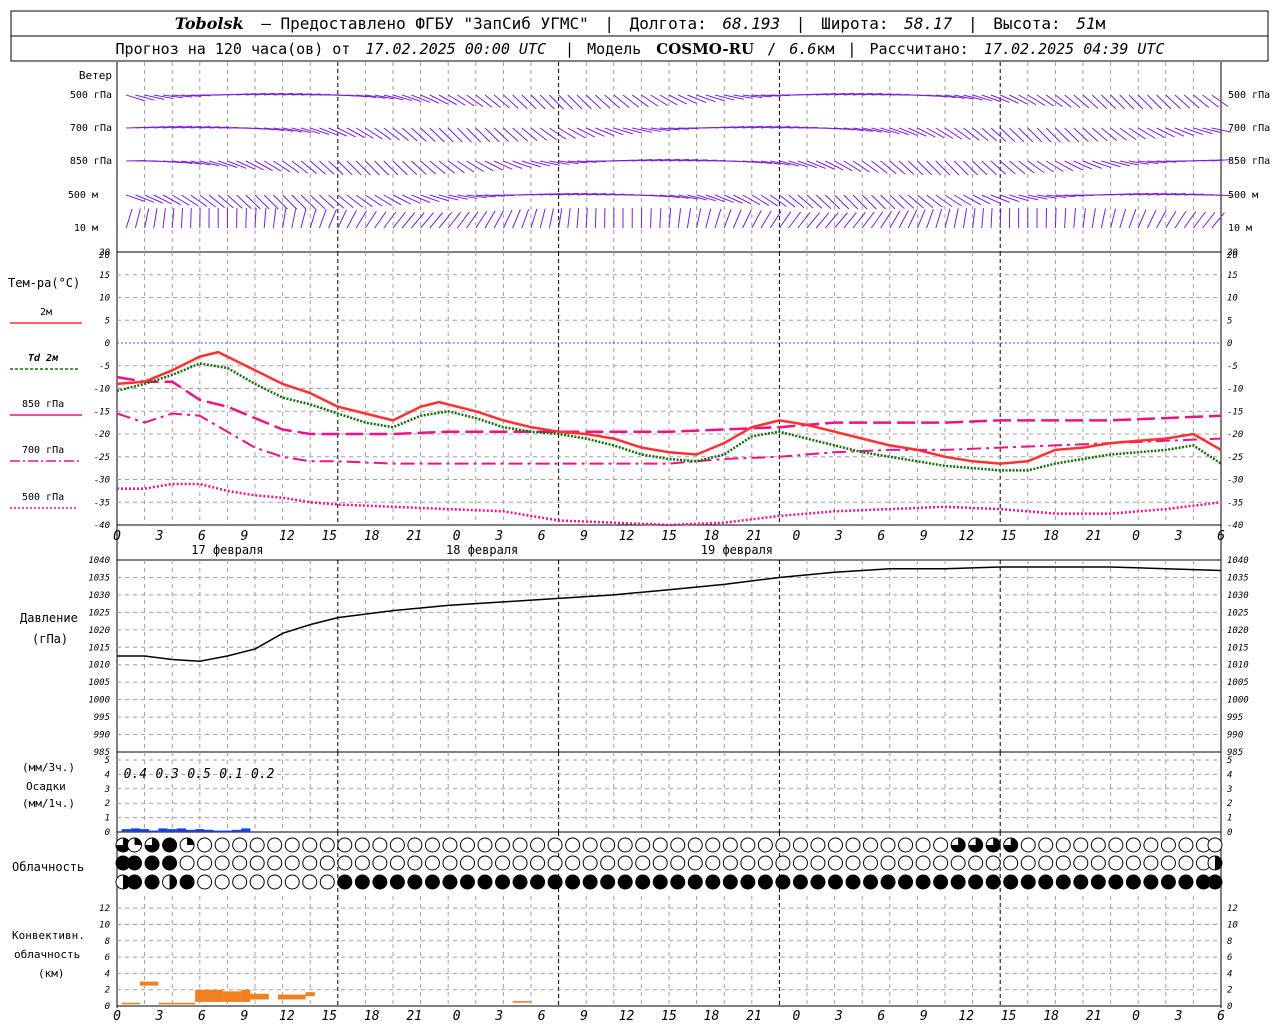 The width and height of the screenshot is (1280, 1024). I want to click on pressure-tick-label: 1000, so click(99, 701).